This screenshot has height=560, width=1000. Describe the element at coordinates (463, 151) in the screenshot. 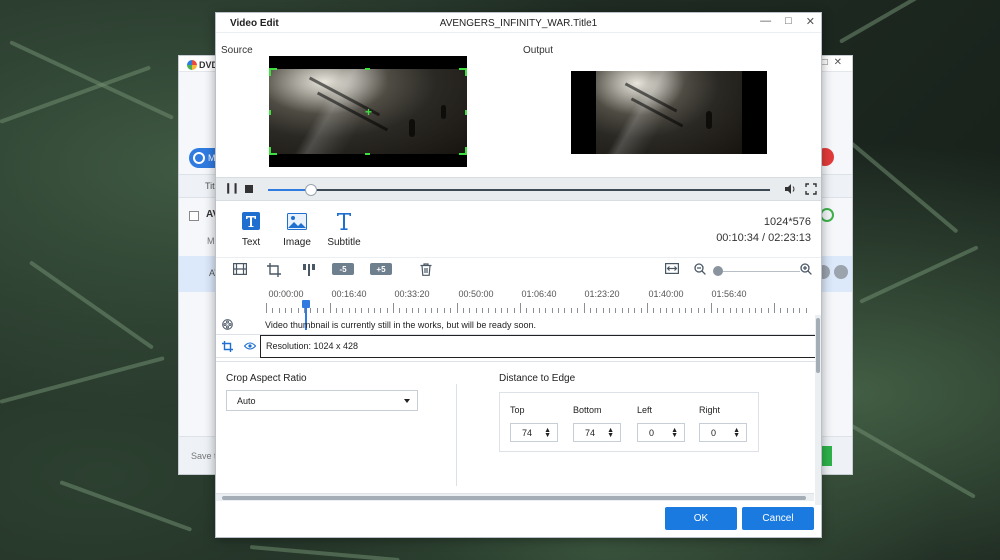

I see `crop-handle-bottom-right` at that location.